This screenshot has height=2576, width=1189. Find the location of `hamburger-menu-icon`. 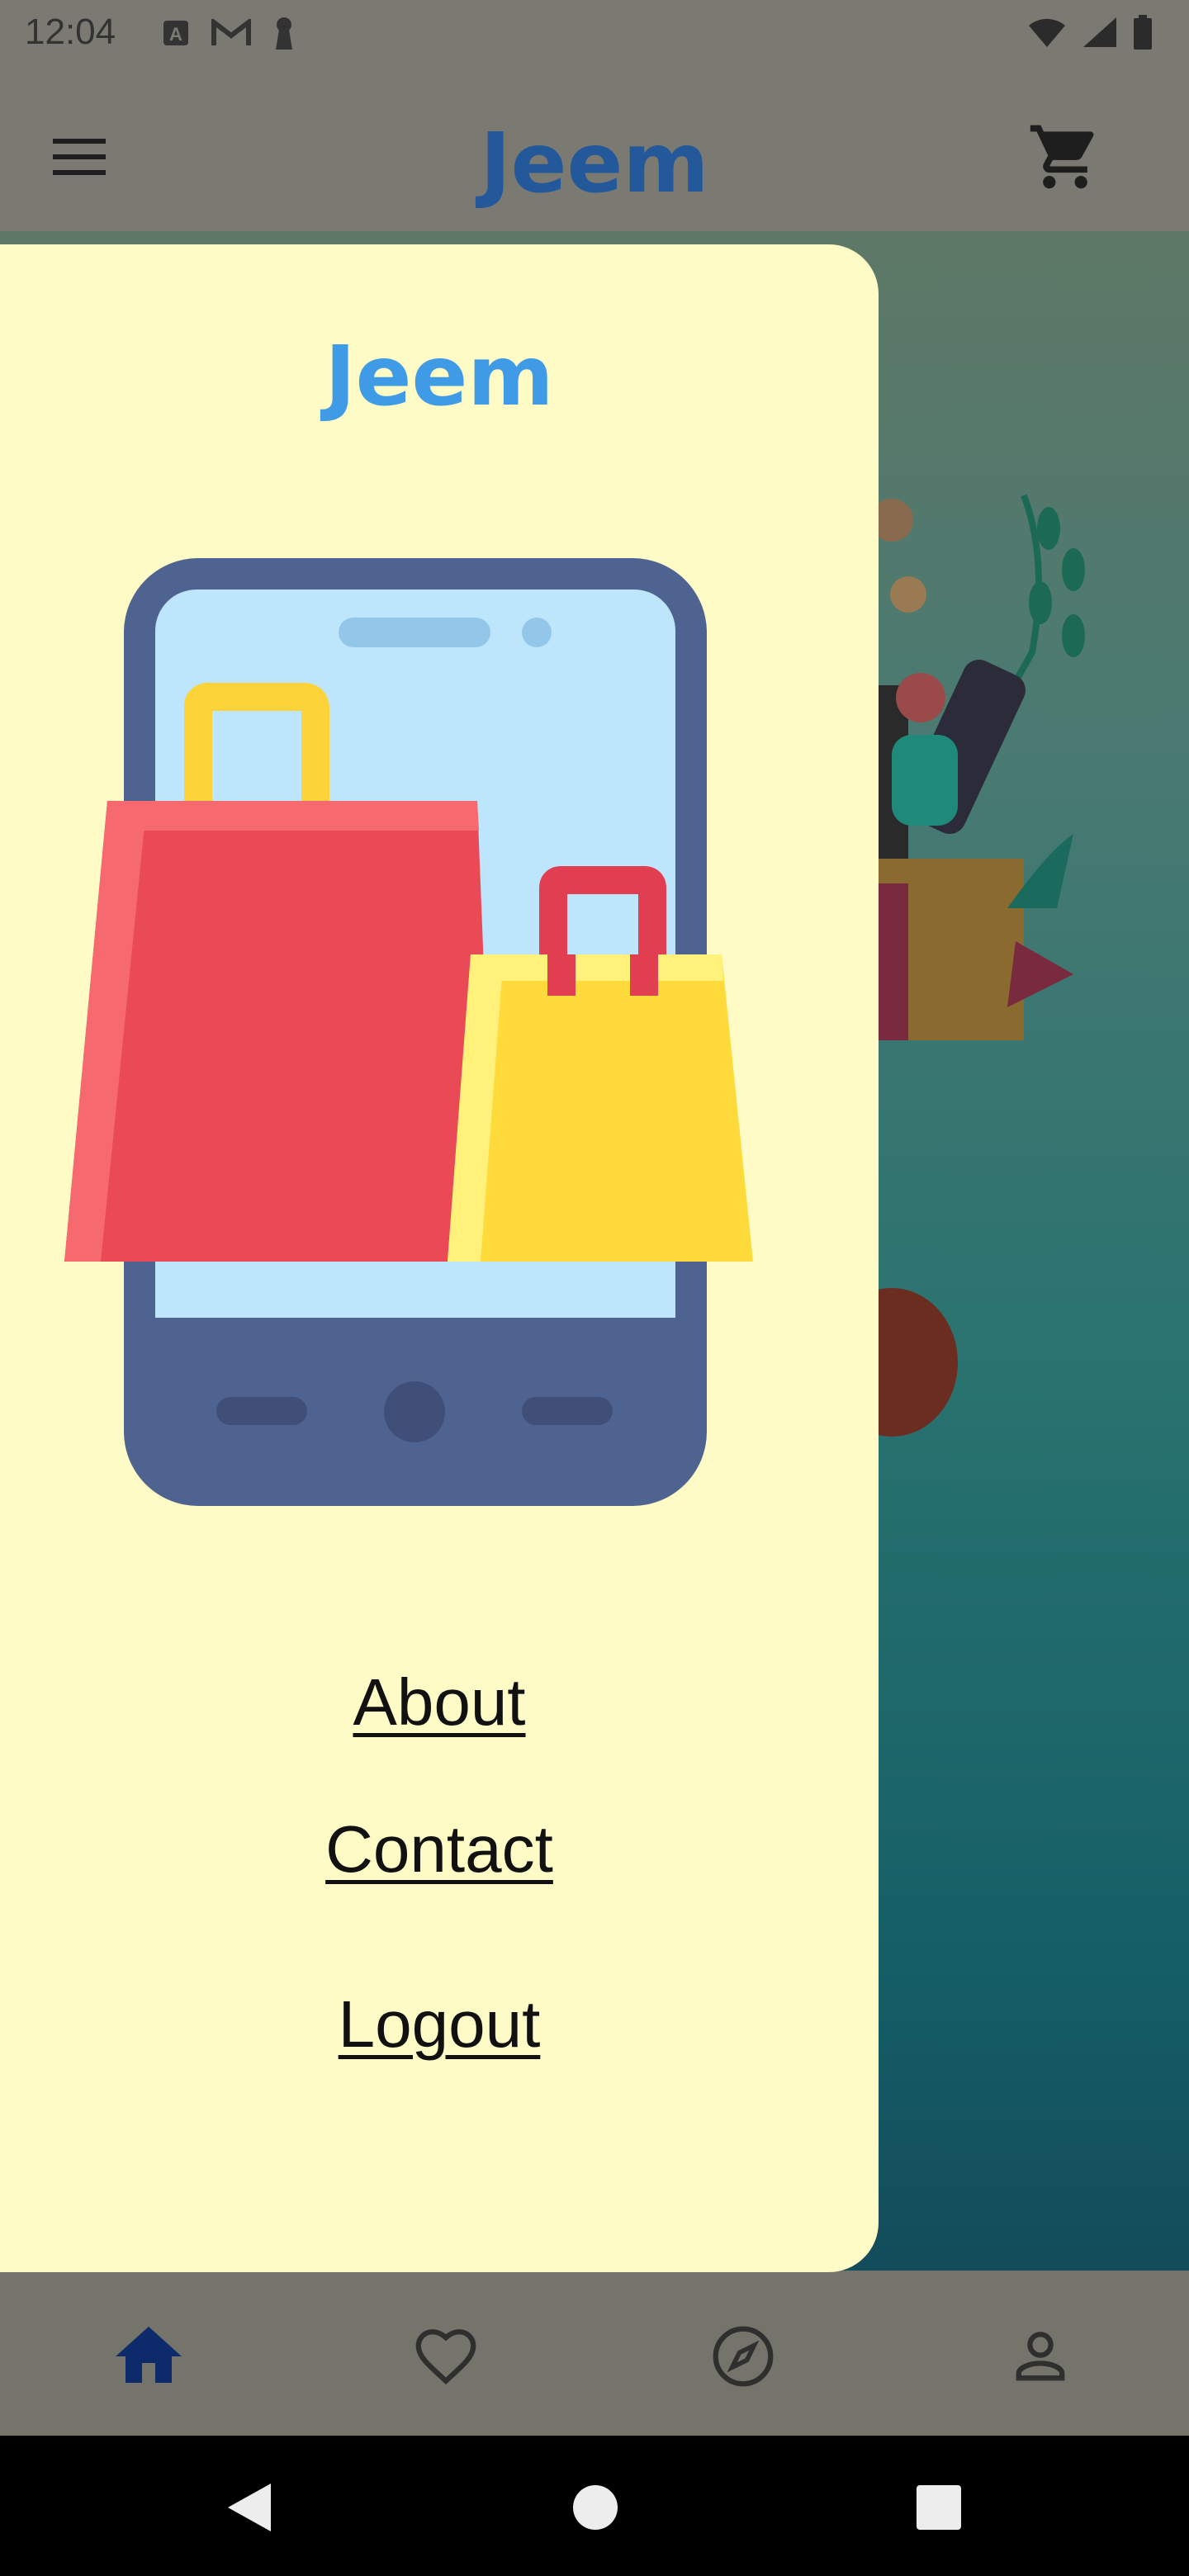

hamburger-menu-icon is located at coordinates (79, 157).